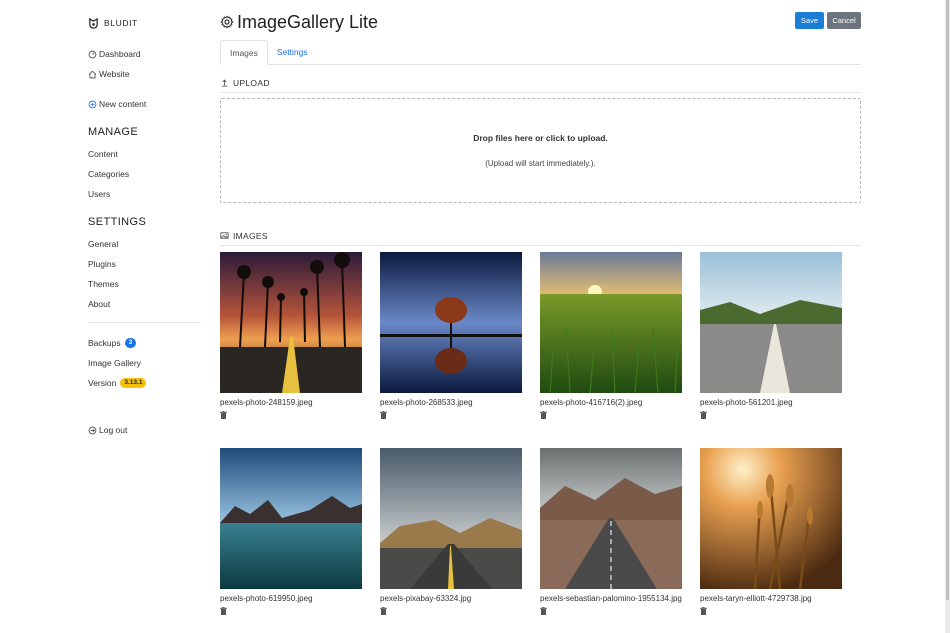  What do you see at coordinates (540, 163) in the screenshot?
I see `dropzone-subtitle: (Upload will start immediately.).` at bounding box center [540, 163].